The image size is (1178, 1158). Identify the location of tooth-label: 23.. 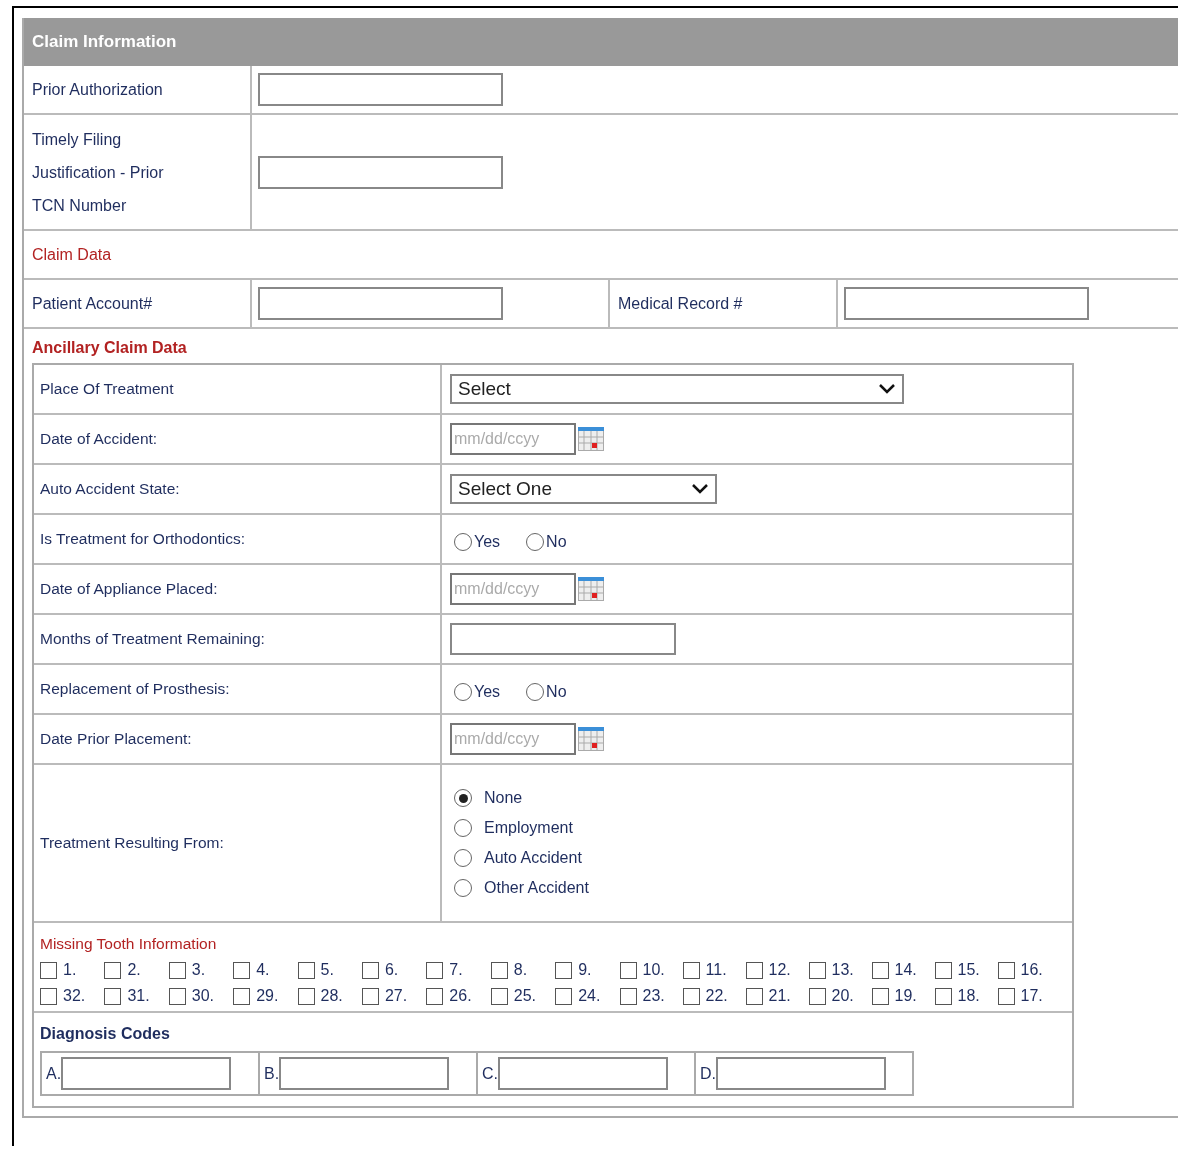
(653, 996).